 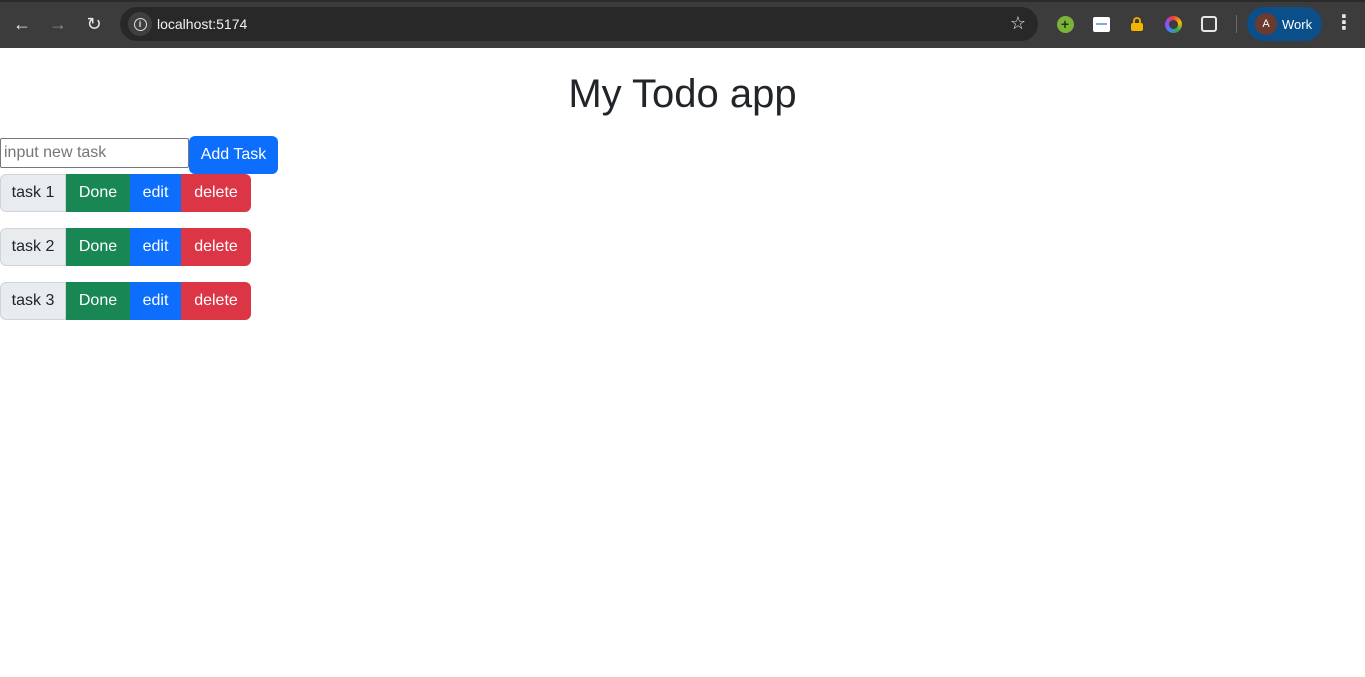 I want to click on forward-icon: →, so click(x=58, y=24).